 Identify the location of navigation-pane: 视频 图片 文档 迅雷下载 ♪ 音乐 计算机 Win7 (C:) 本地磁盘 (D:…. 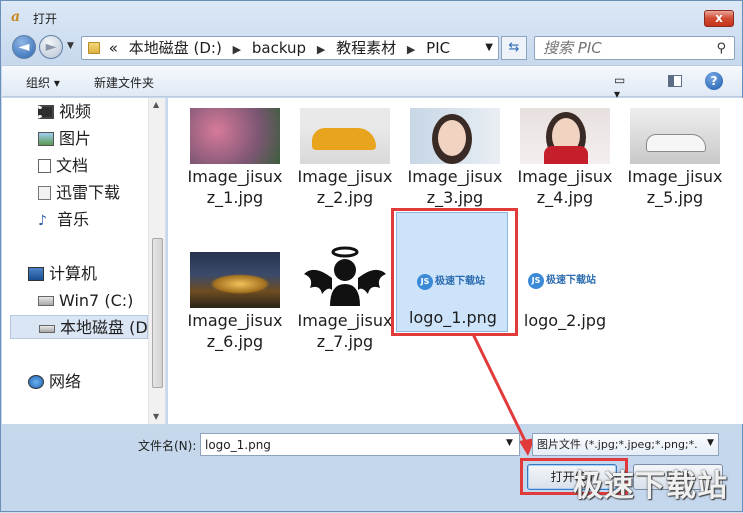
(84, 261).